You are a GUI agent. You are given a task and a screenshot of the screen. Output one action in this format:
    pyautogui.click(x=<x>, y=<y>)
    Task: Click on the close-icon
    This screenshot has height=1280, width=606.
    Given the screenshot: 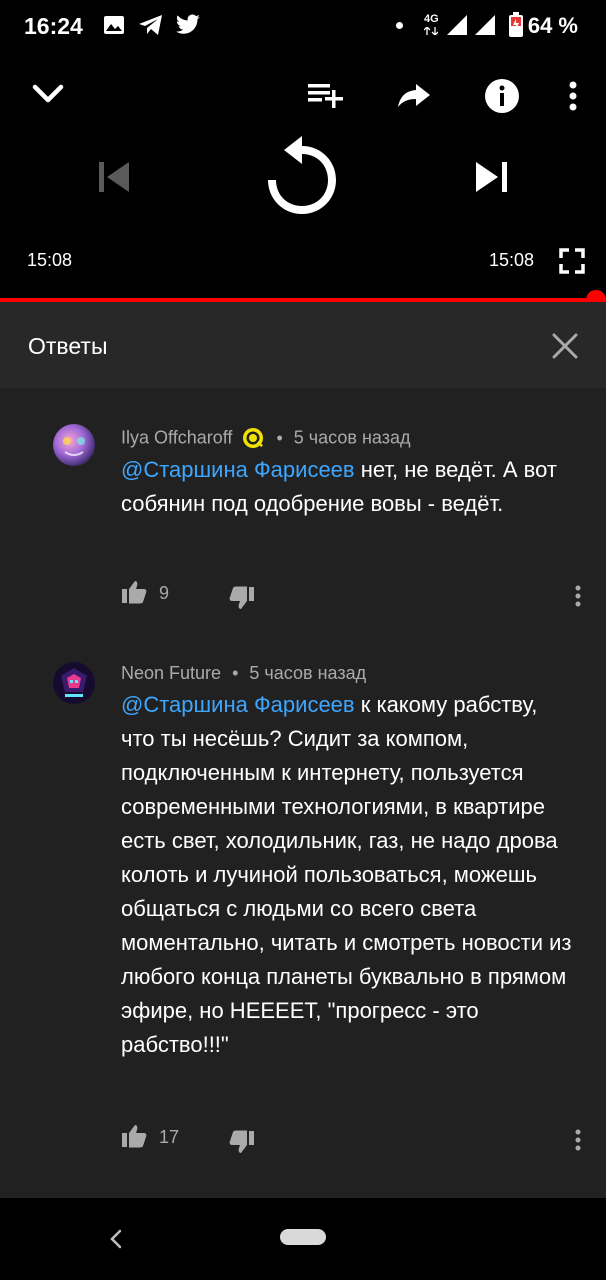 What is the action you would take?
    pyautogui.click(x=565, y=346)
    